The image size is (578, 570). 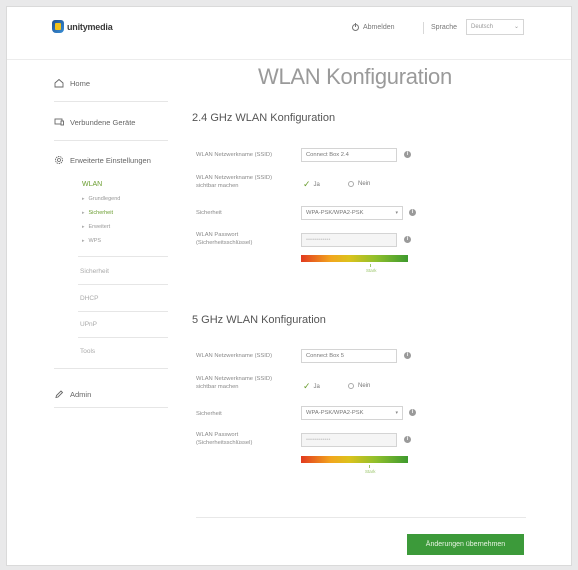 I want to click on sidebar-subitem-sicherheit: ▸ Sicherheit, so click(x=97, y=213).